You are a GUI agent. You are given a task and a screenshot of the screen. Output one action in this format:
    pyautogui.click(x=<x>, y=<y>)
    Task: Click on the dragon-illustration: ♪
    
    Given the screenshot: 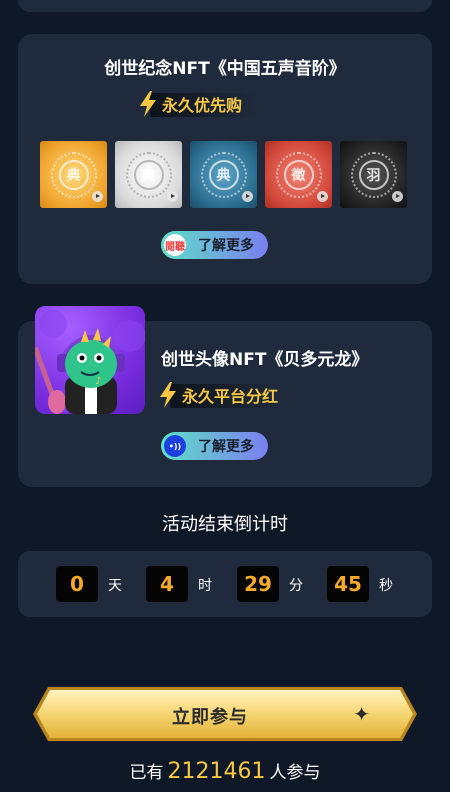 What is the action you would take?
    pyautogui.click(x=90, y=362)
    